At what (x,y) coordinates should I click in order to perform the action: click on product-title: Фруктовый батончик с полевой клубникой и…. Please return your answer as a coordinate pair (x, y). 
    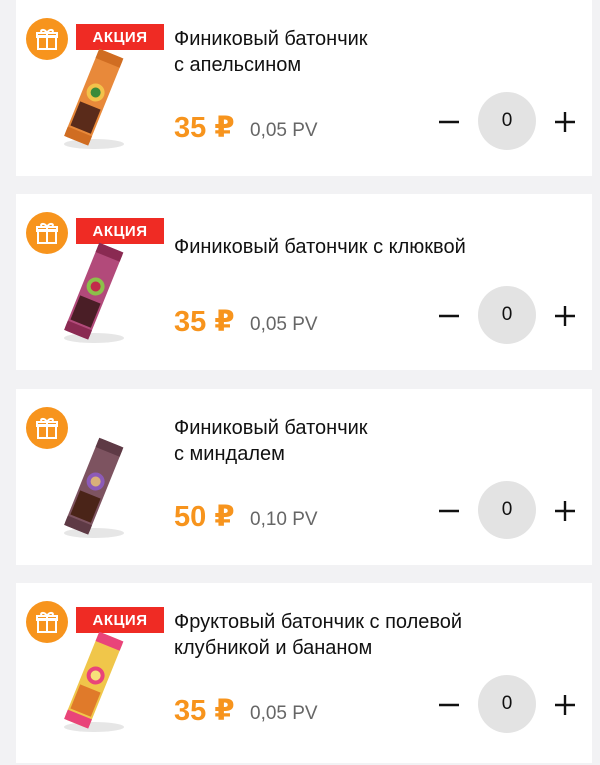
    Looking at the image, I should click on (364, 635).